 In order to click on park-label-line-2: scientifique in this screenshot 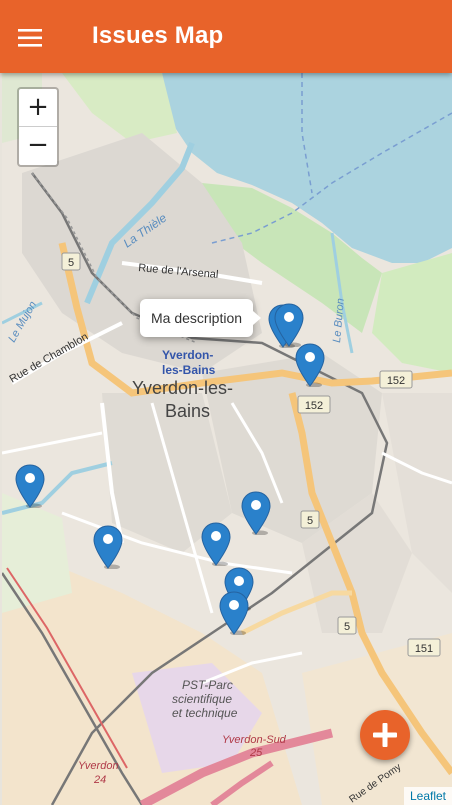, I will do `click(202, 699)`.